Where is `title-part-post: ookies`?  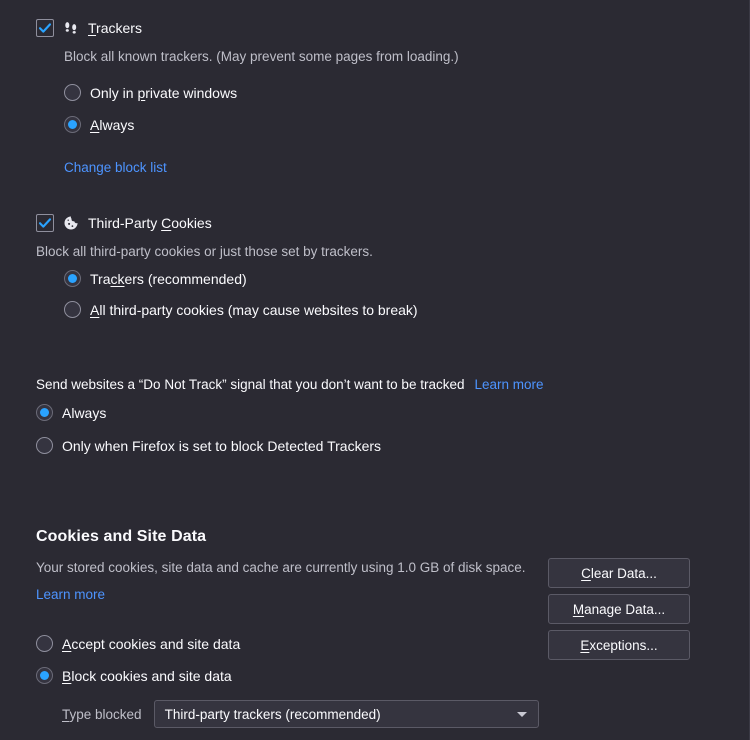
title-part-post: ookies is located at coordinates (191, 223).